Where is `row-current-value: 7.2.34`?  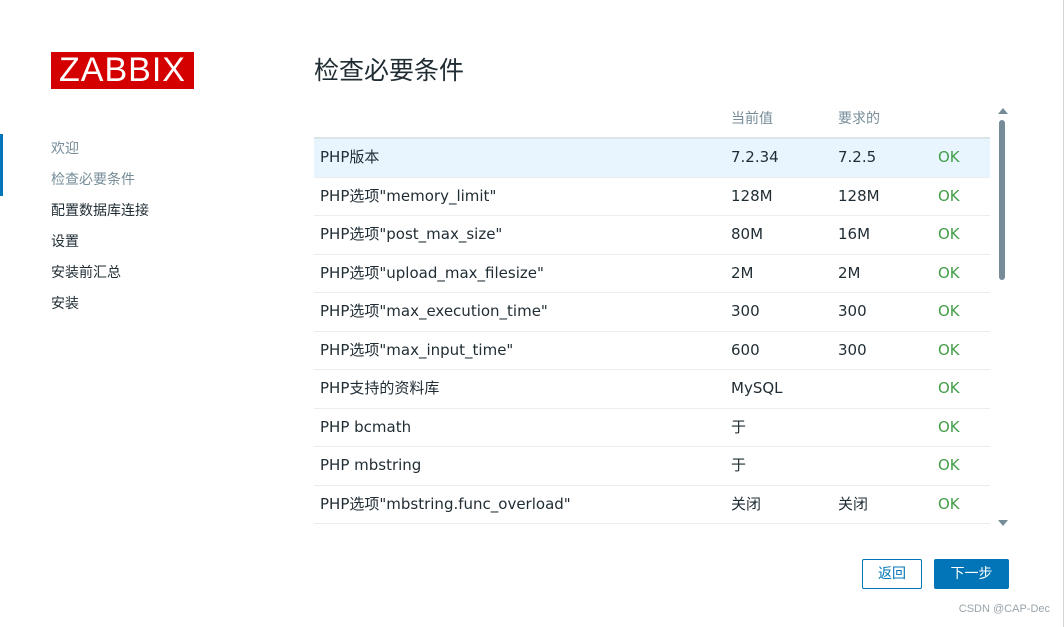 row-current-value: 7.2.34 is located at coordinates (755, 157).